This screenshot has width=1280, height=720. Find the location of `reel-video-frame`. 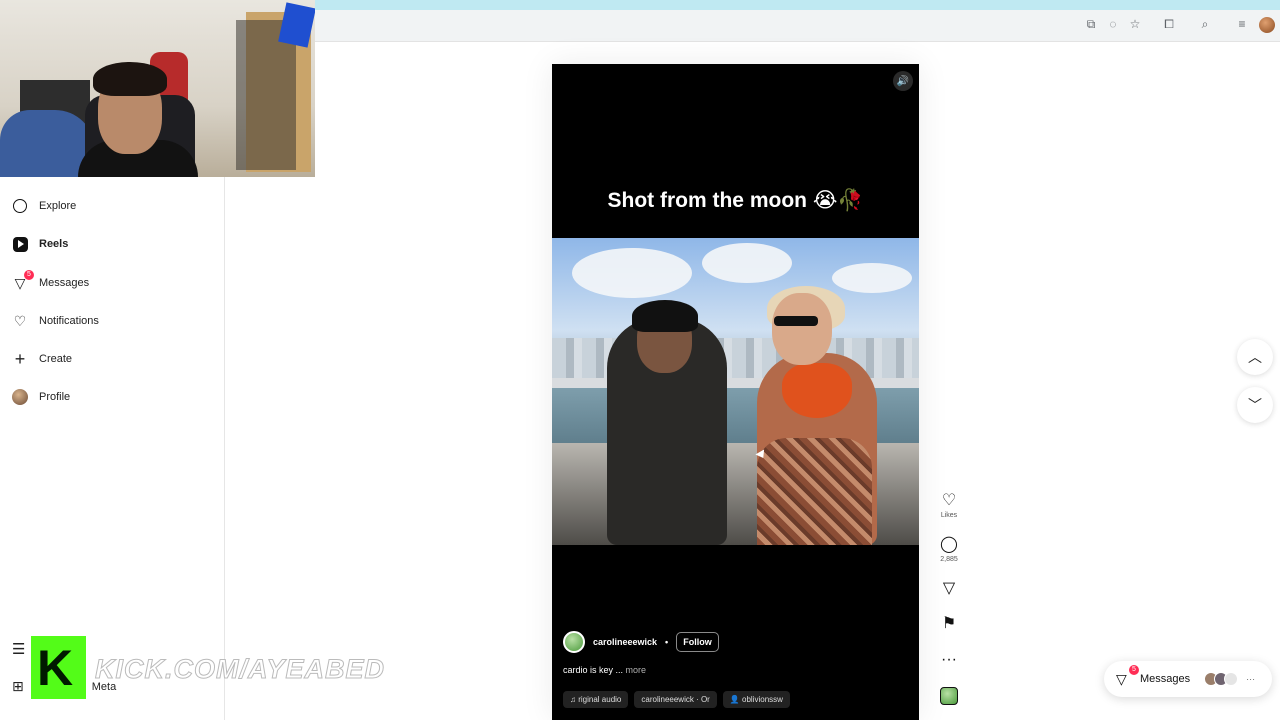

reel-video-frame is located at coordinates (735, 391).